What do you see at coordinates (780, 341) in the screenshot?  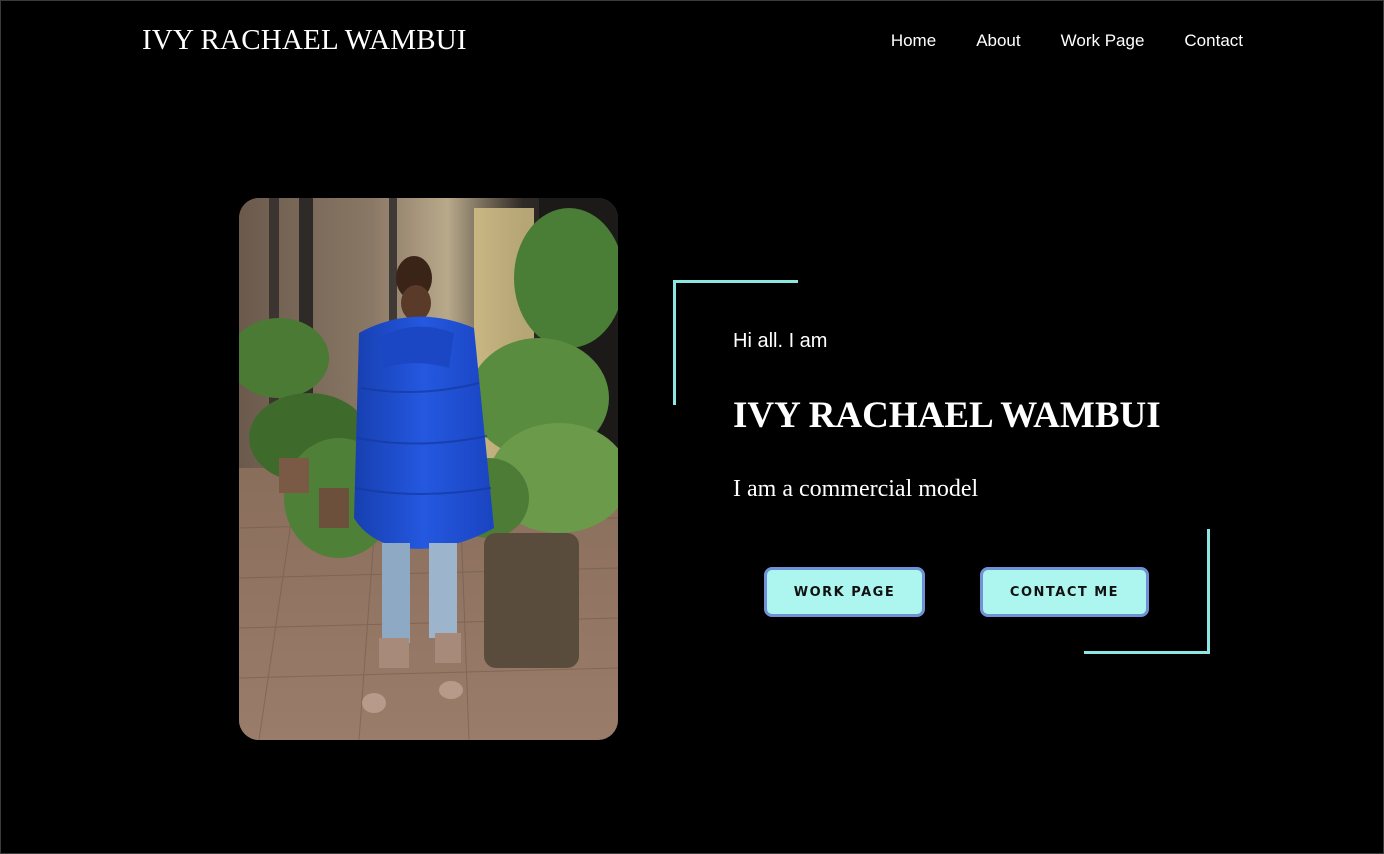 I see `hero-greeting: Hi all. I am` at bounding box center [780, 341].